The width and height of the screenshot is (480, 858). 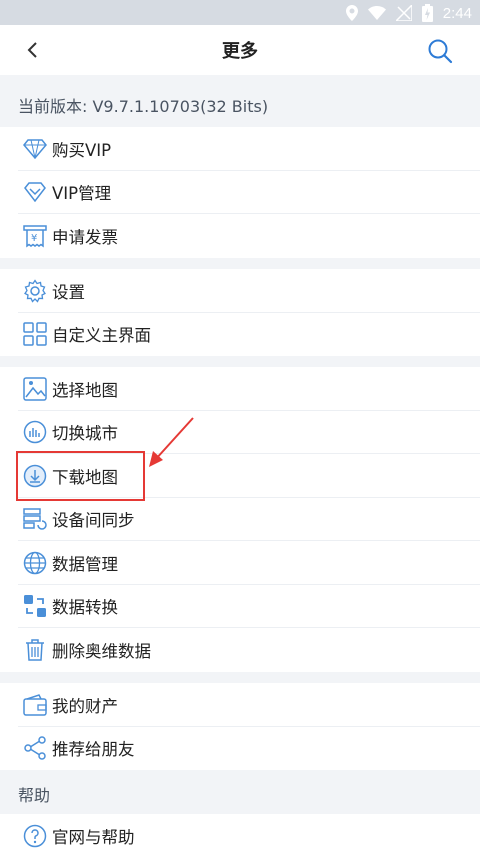 What do you see at coordinates (240, 607) in the screenshot?
I see `menu-item-data-convert: 数据转换` at bounding box center [240, 607].